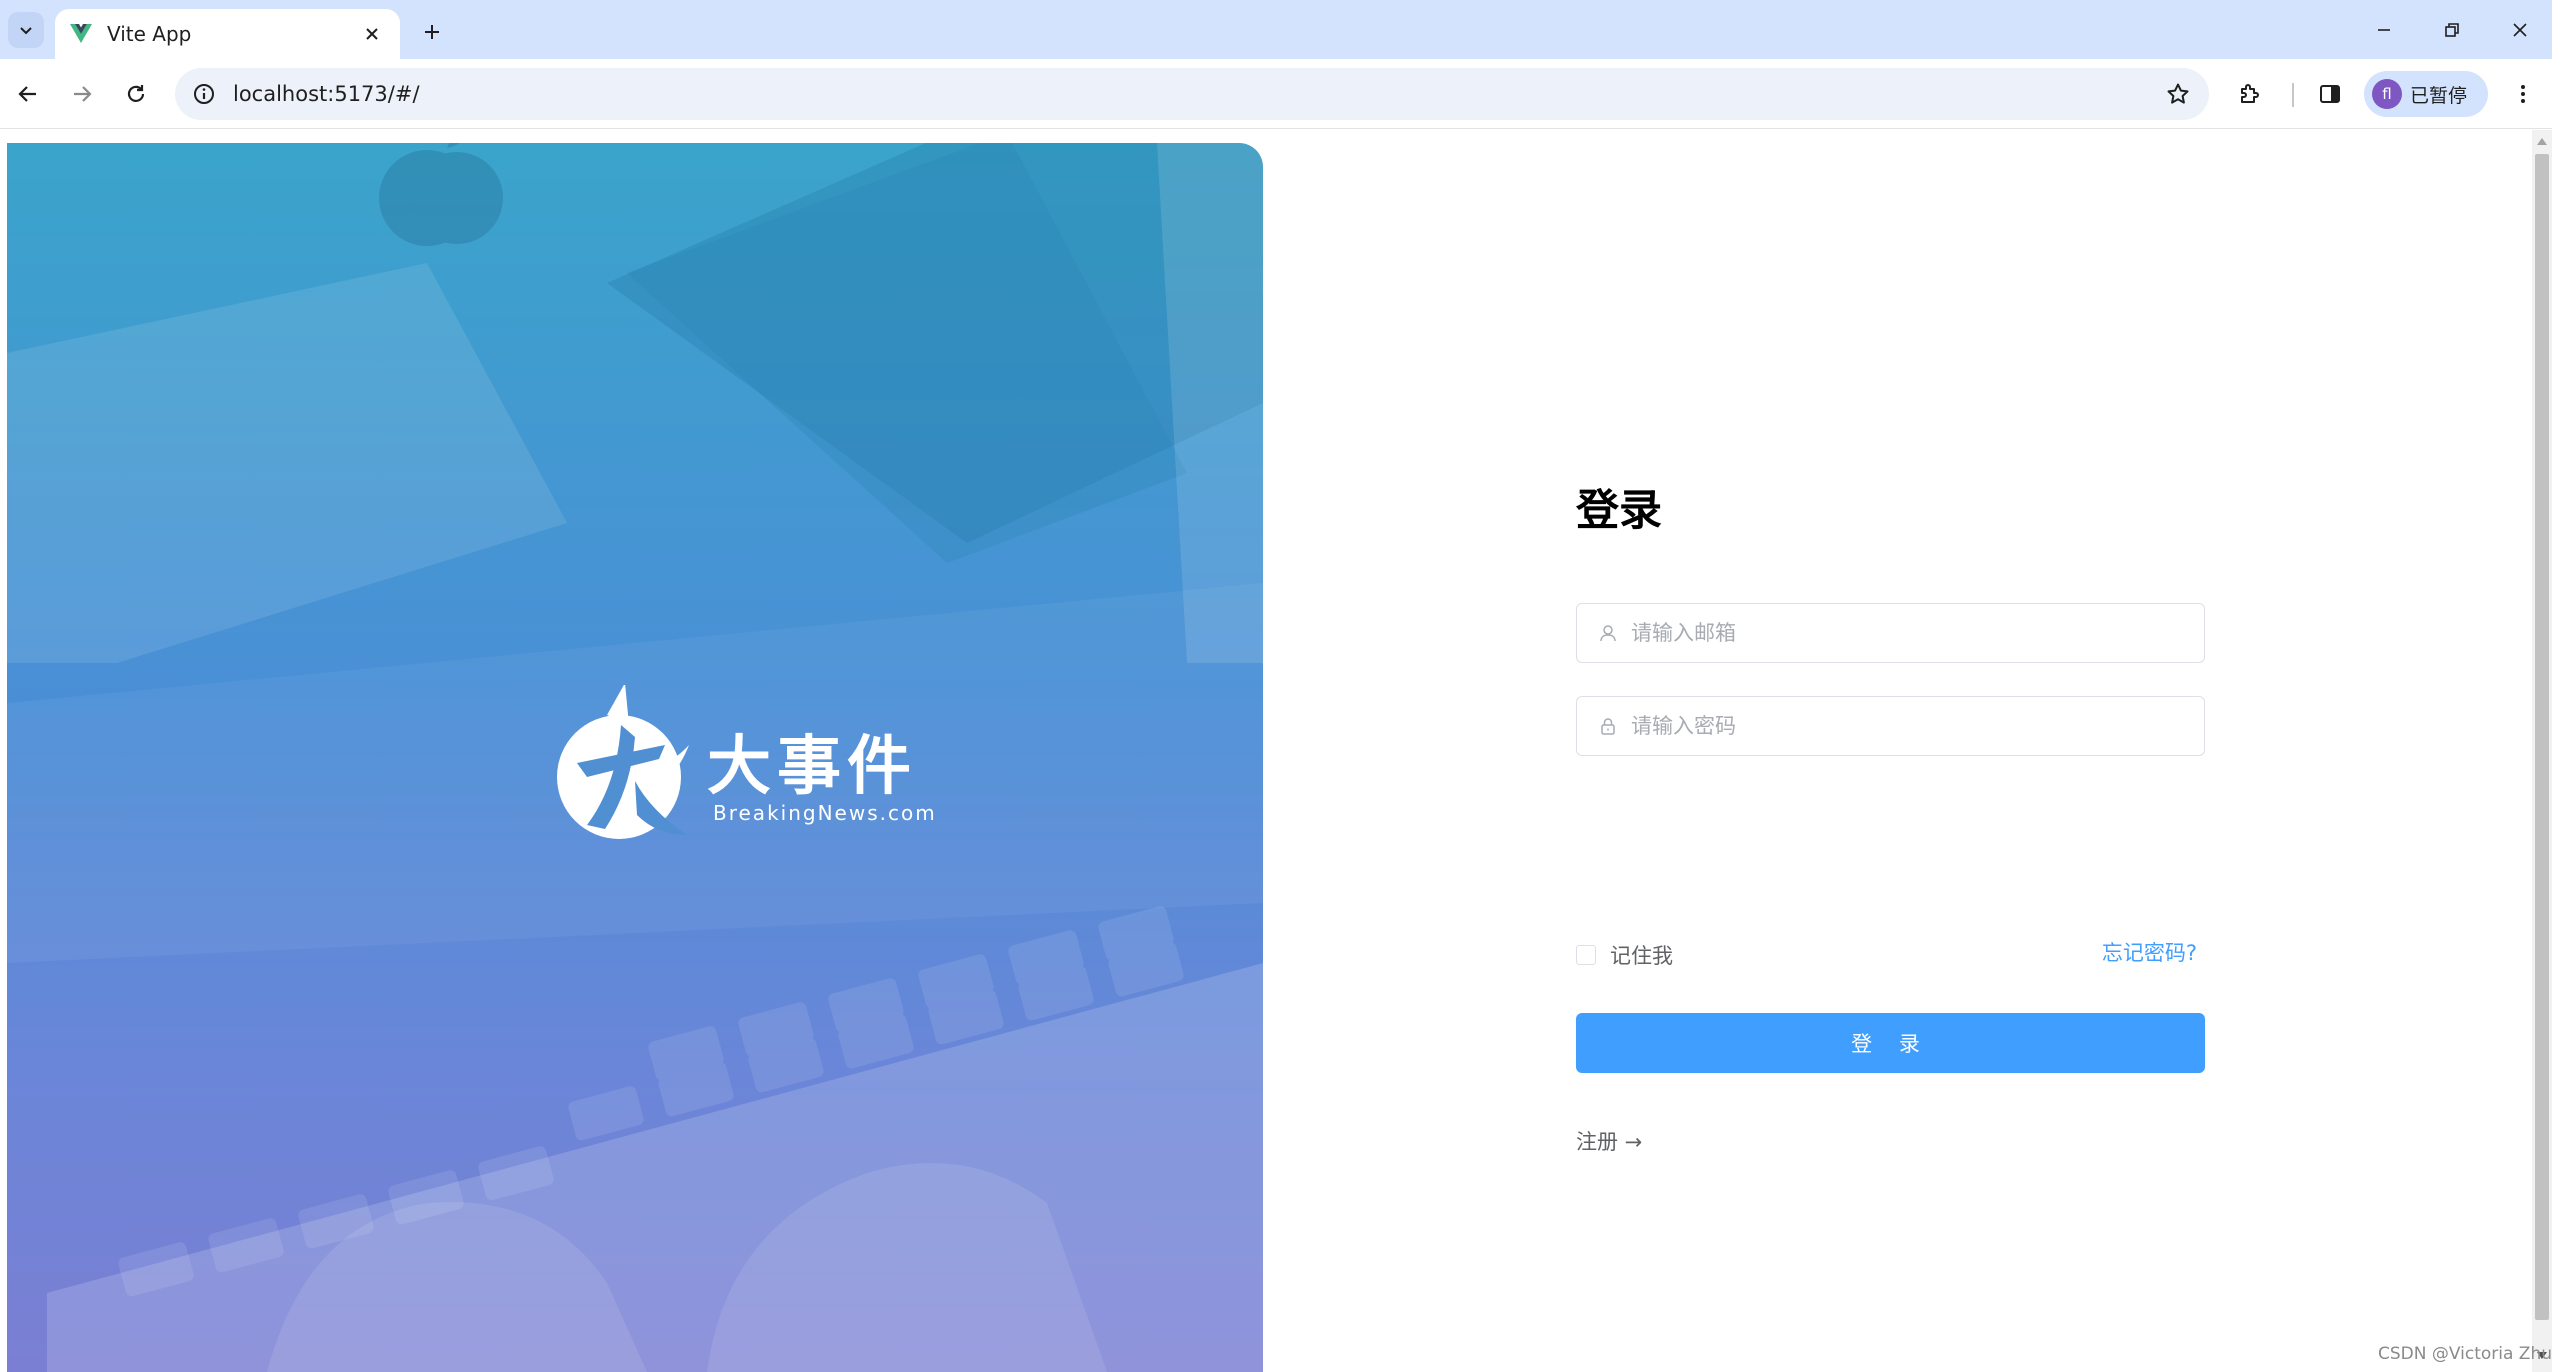  Describe the element at coordinates (825, 813) in the screenshot. I see `brand-url: BreakingNews.com` at that location.